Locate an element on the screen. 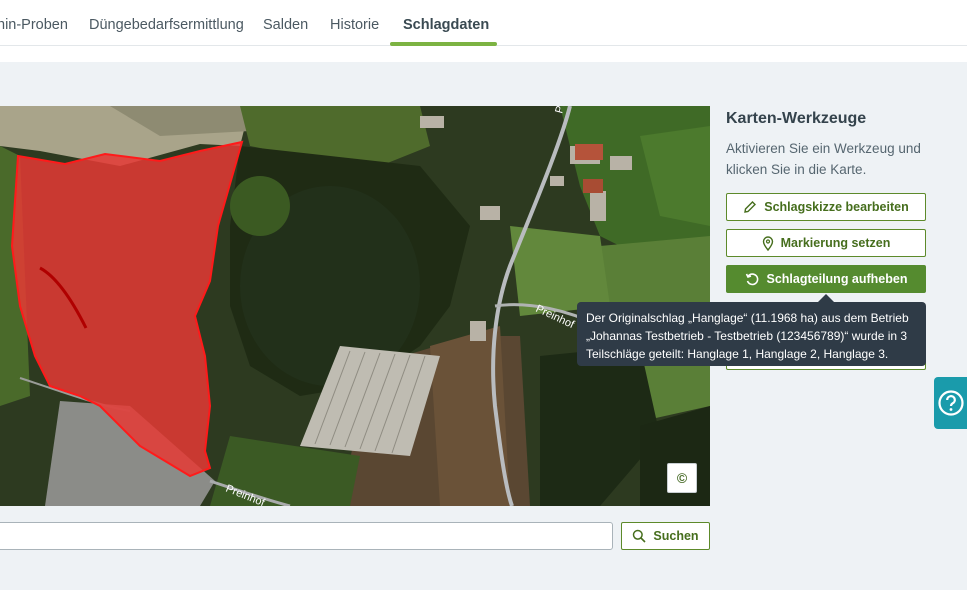 Image resolution: width=967 pixels, height=612 pixels. tab-schlagdaten: Schlagdaten is located at coordinates (446, 25).